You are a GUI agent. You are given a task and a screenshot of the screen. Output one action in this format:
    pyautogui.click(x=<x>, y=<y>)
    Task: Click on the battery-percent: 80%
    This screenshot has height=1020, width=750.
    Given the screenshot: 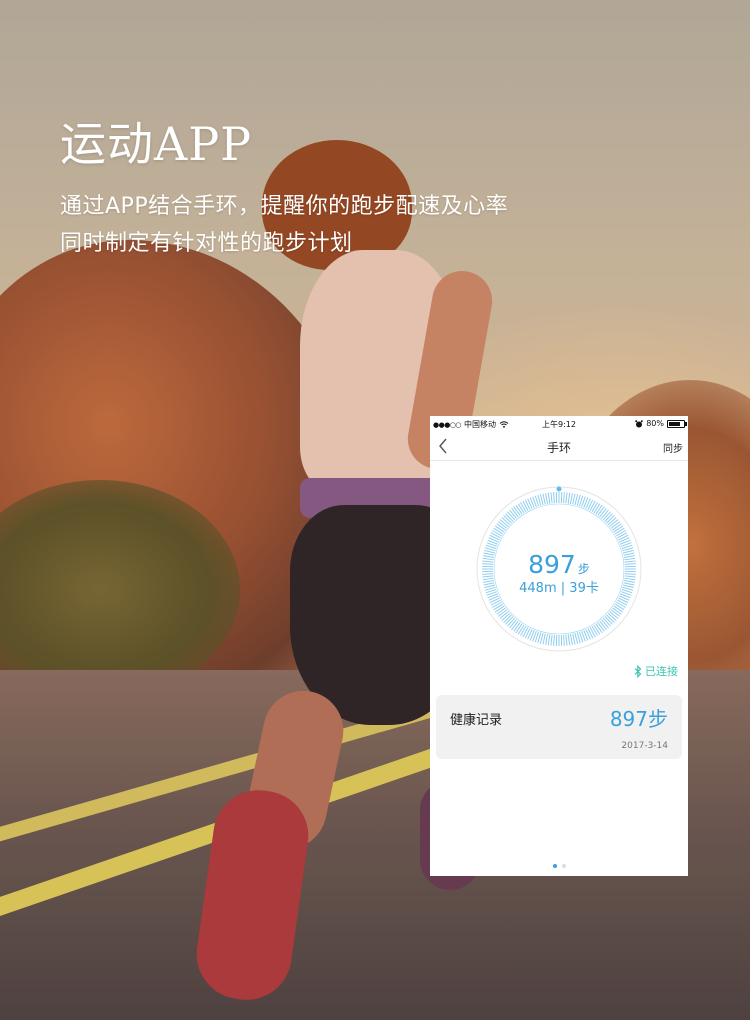 What is the action you would take?
    pyautogui.click(x=655, y=423)
    